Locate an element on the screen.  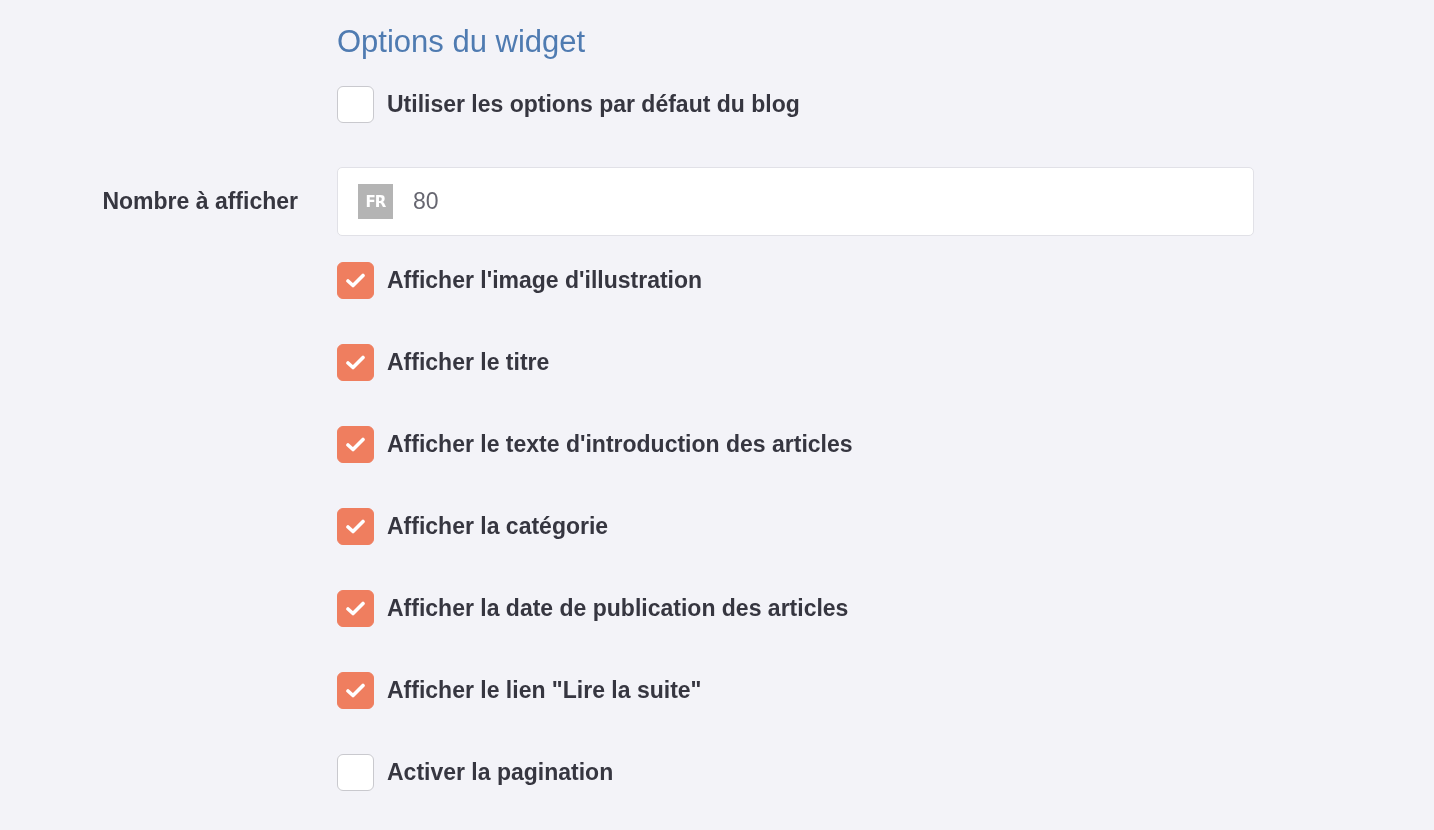
language-badge: FR is located at coordinates (375, 201).